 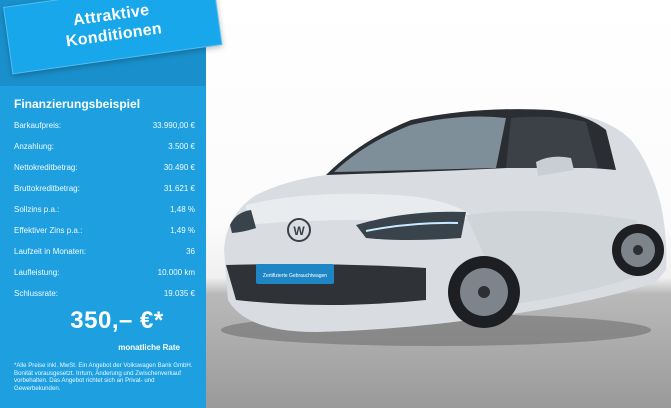 What do you see at coordinates (179, 167) in the screenshot?
I see `row-value: 30.490 €` at bounding box center [179, 167].